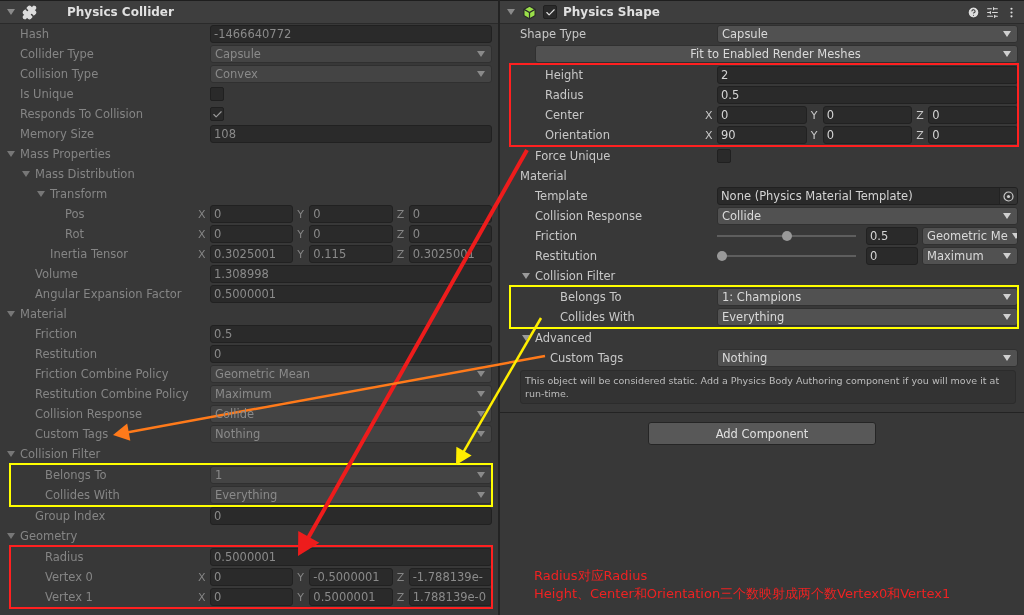  I want to click on field-label: Shape Type, so click(553, 34).